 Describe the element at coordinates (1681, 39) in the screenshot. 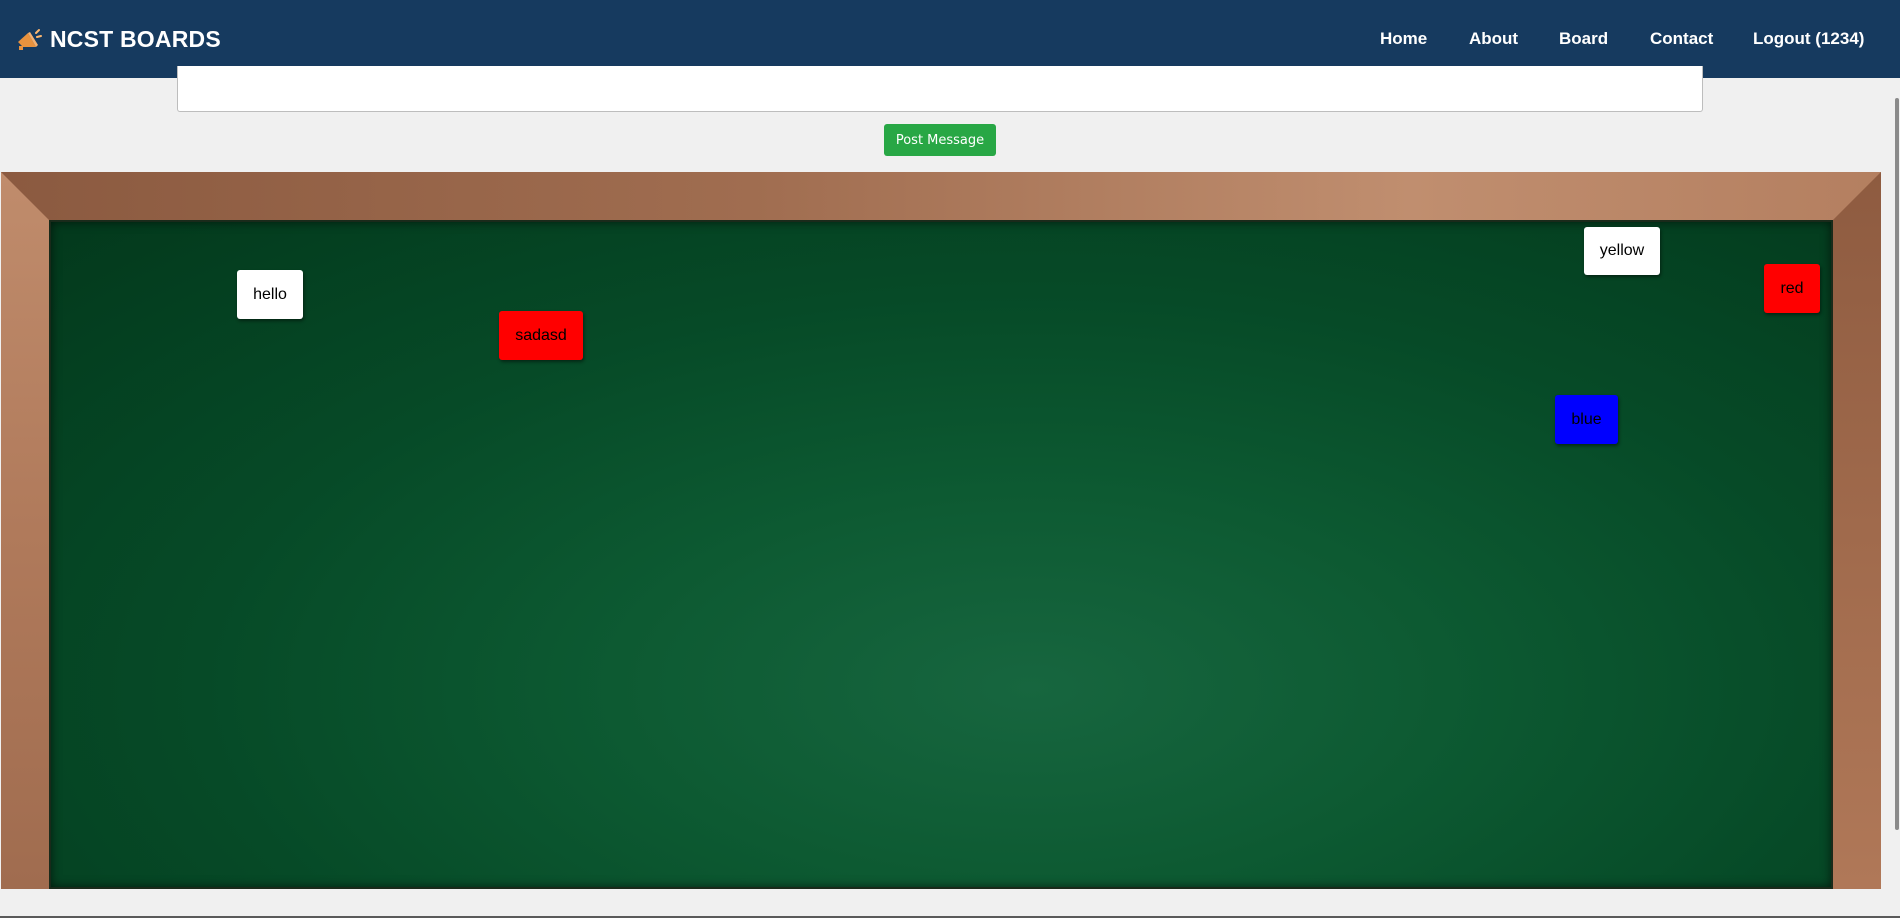

I see `nav-contact-link: Contact` at that location.